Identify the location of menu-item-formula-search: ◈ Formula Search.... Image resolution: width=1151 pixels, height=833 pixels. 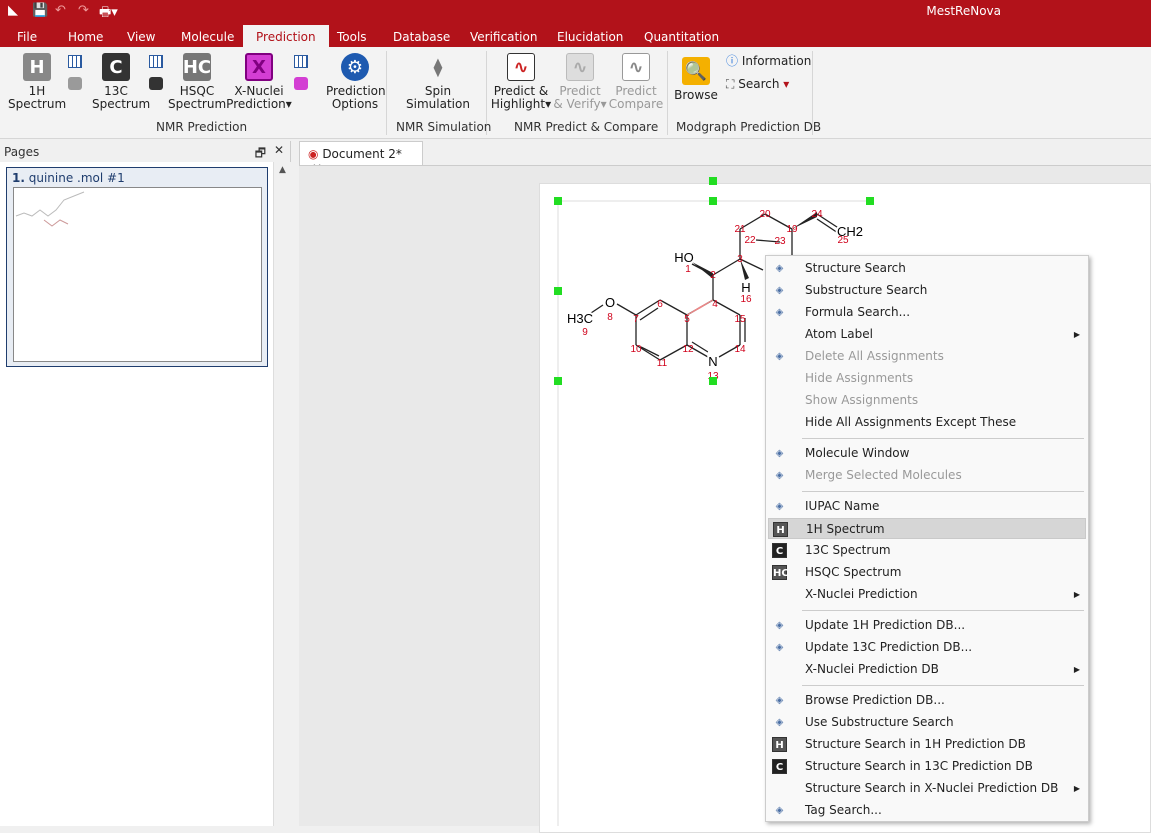
(927, 312).